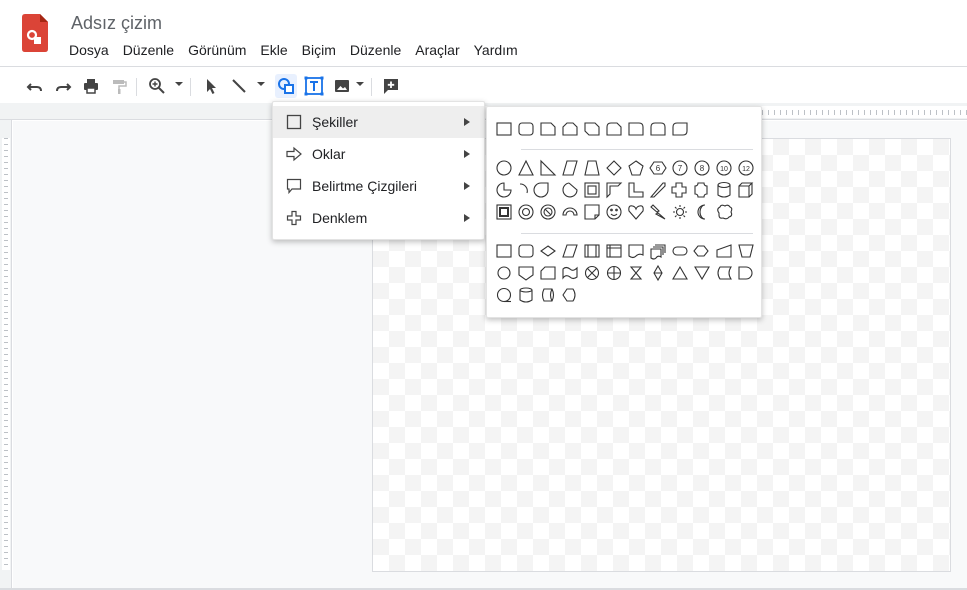 Image resolution: width=967 pixels, height=590 pixels. What do you see at coordinates (116, 23) in the screenshot?
I see `document-title: Adsız çizim` at bounding box center [116, 23].